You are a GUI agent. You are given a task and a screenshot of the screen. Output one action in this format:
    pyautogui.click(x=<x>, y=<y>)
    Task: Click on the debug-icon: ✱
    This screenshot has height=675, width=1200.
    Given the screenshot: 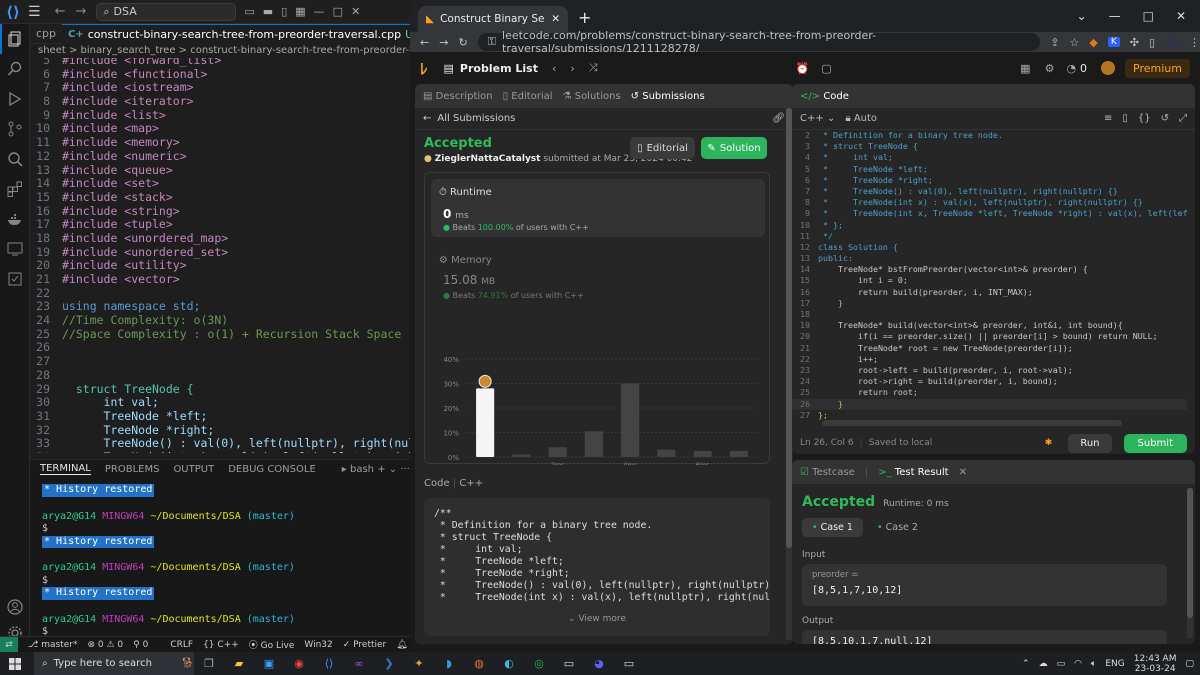 What is the action you would take?
    pyautogui.click(x=1049, y=443)
    